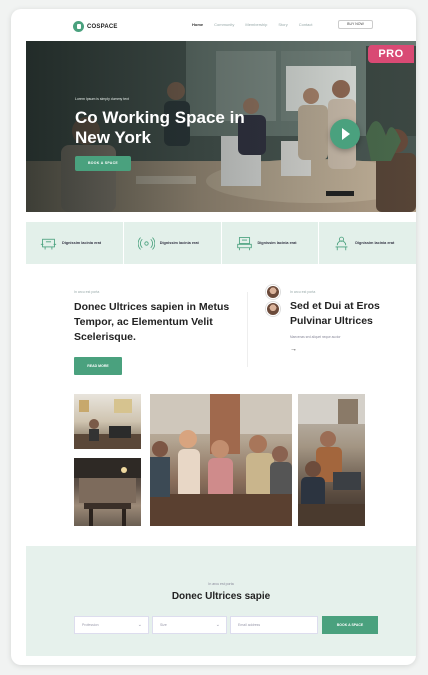 This screenshot has height=675, width=428. What do you see at coordinates (103, 163) in the screenshot?
I see `book-space-button: BOOK A SPACE` at bounding box center [103, 163].